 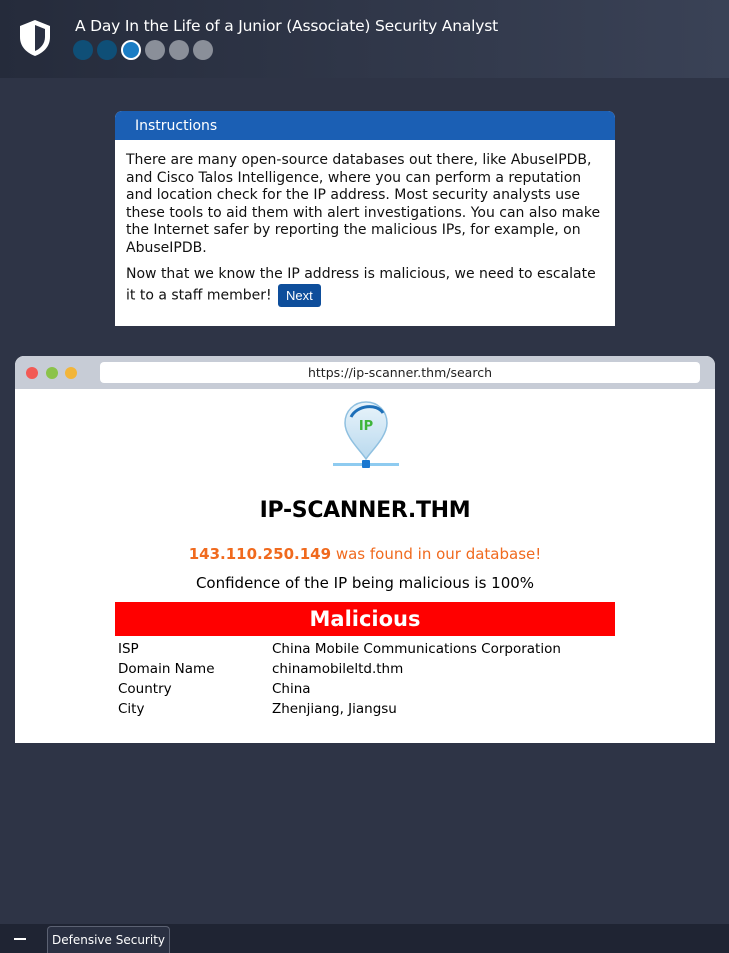 What do you see at coordinates (35, 38) in the screenshot?
I see `shield-icon` at bounding box center [35, 38].